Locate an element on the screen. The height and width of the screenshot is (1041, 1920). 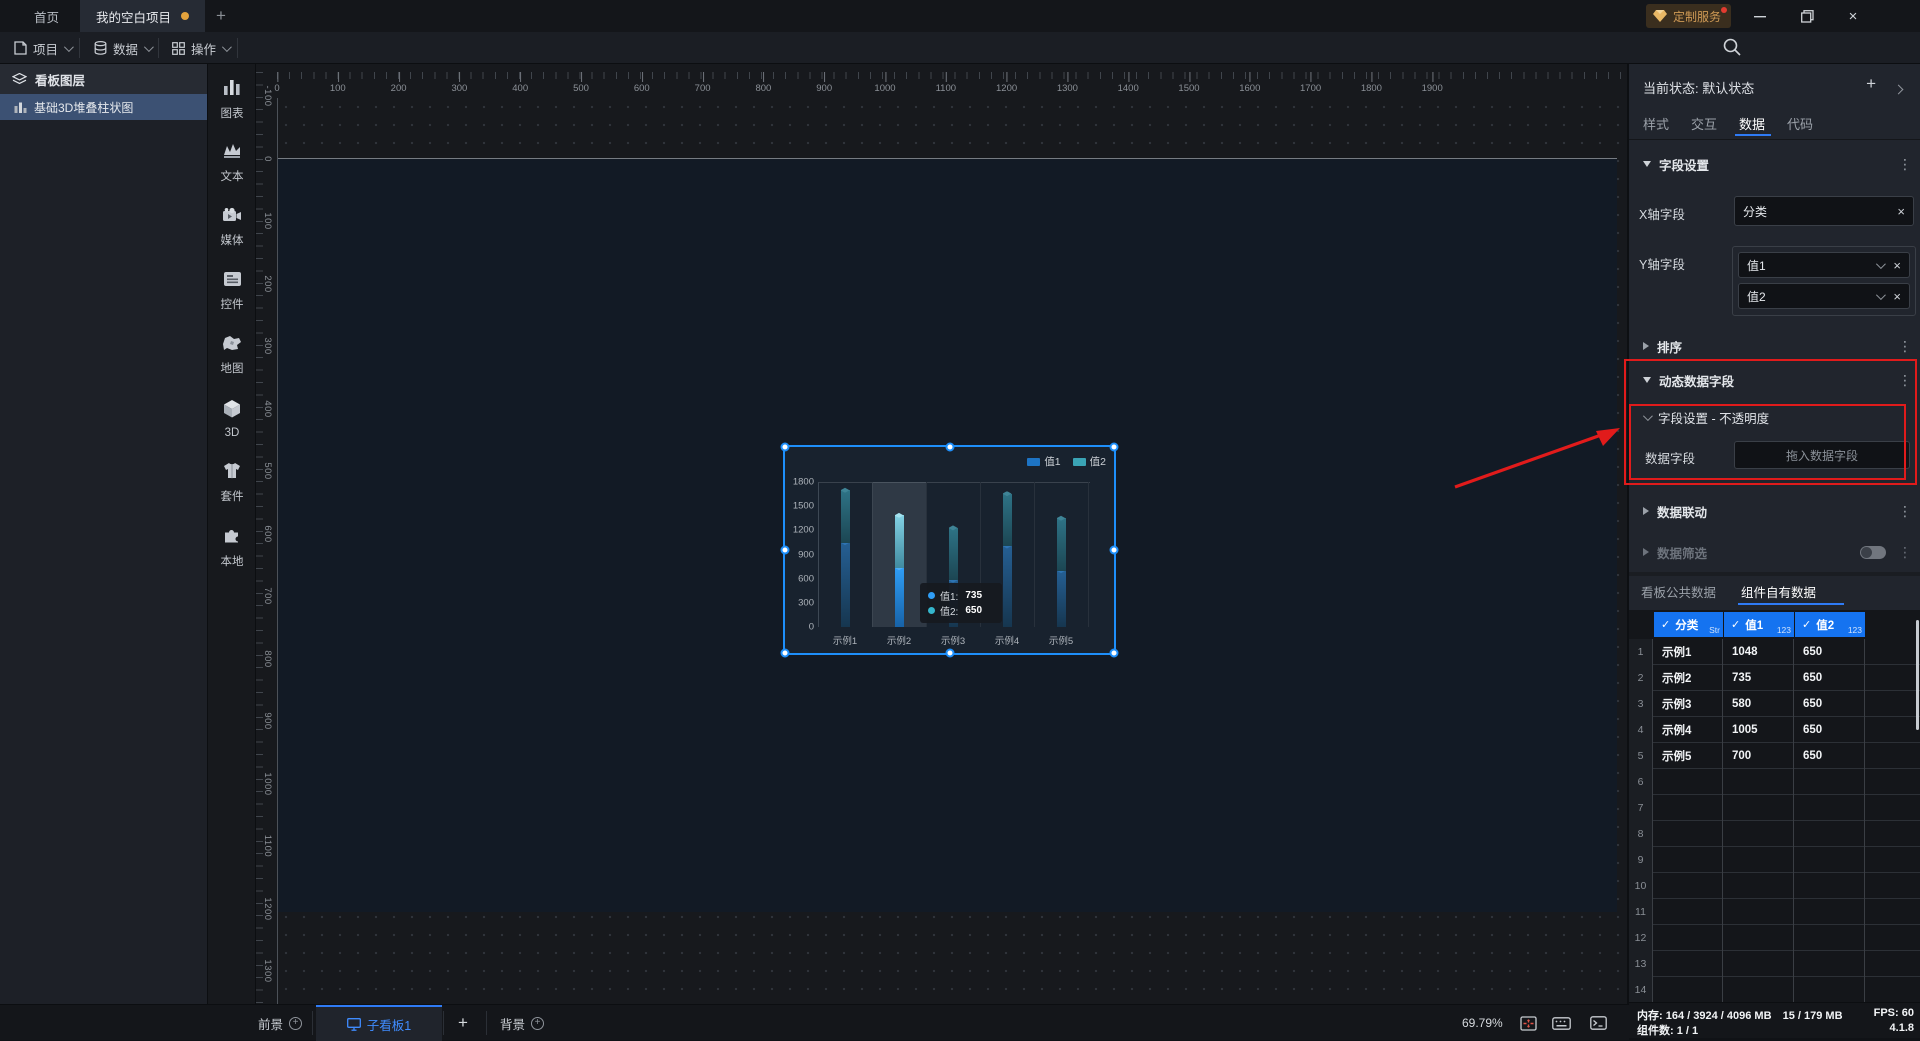
x-field-chip: 分类 × is located at coordinates (1824, 211).